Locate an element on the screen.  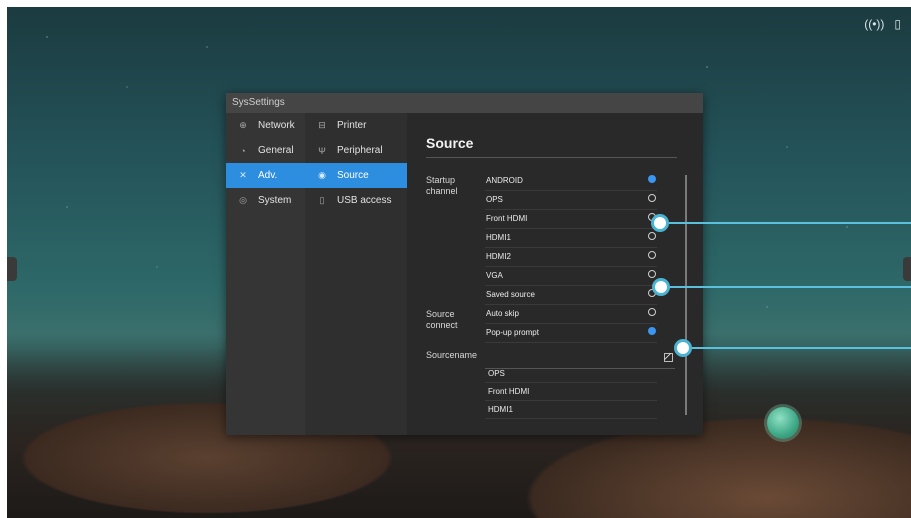
label-line: channel is located at coordinates (442, 191).